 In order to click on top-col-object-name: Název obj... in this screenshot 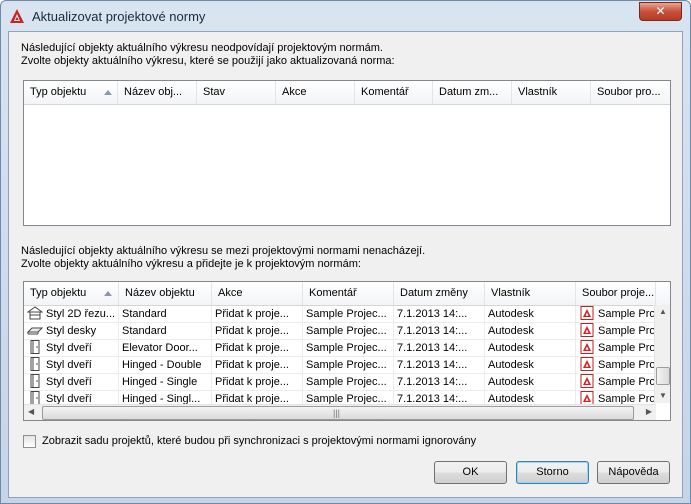, I will do `click(157, 92)`.